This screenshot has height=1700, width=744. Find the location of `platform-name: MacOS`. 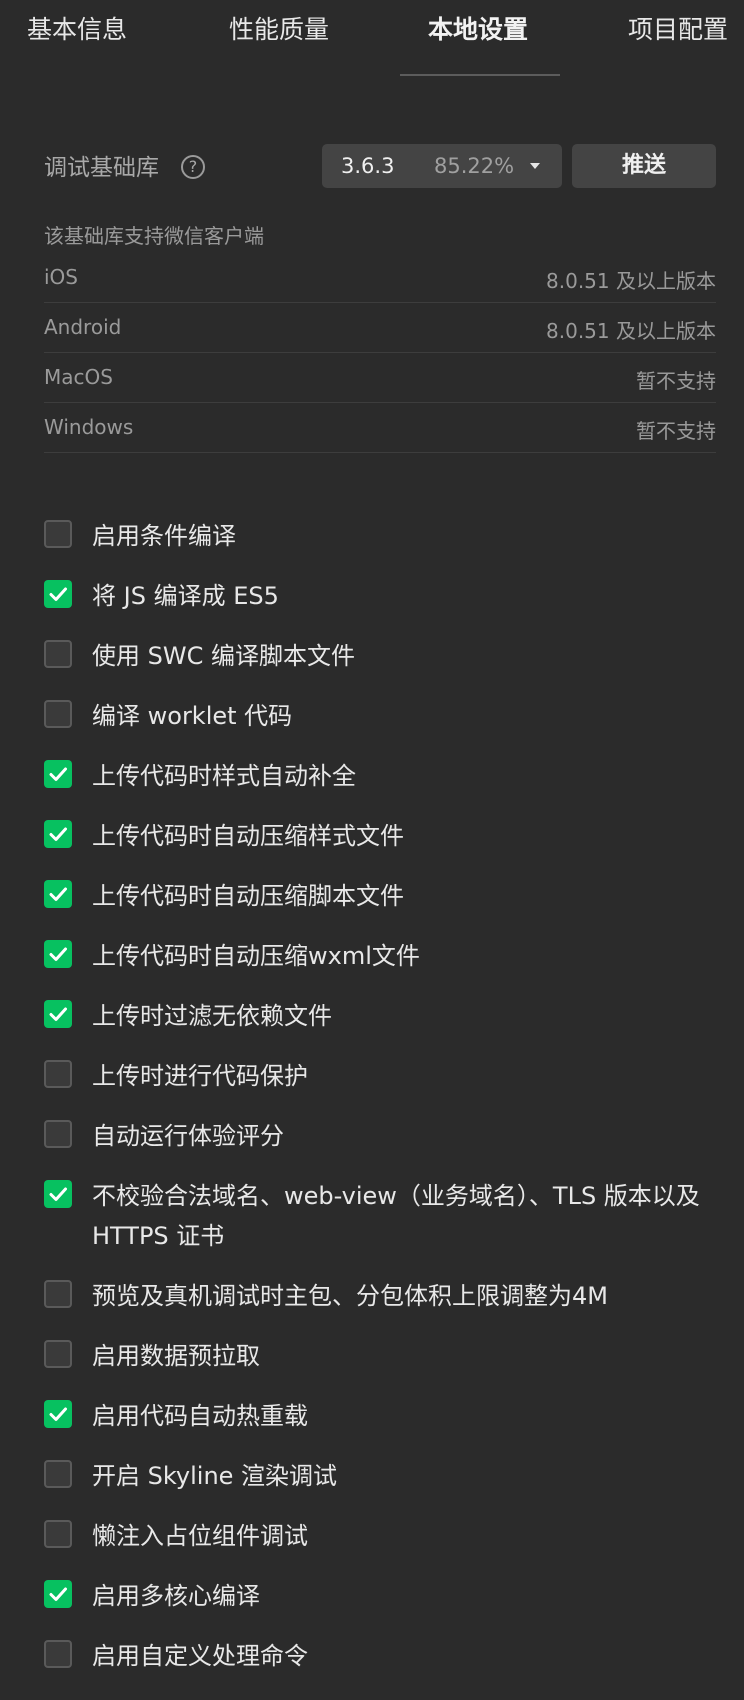

platform-name: MacOS is located at coordinates (78, 377).